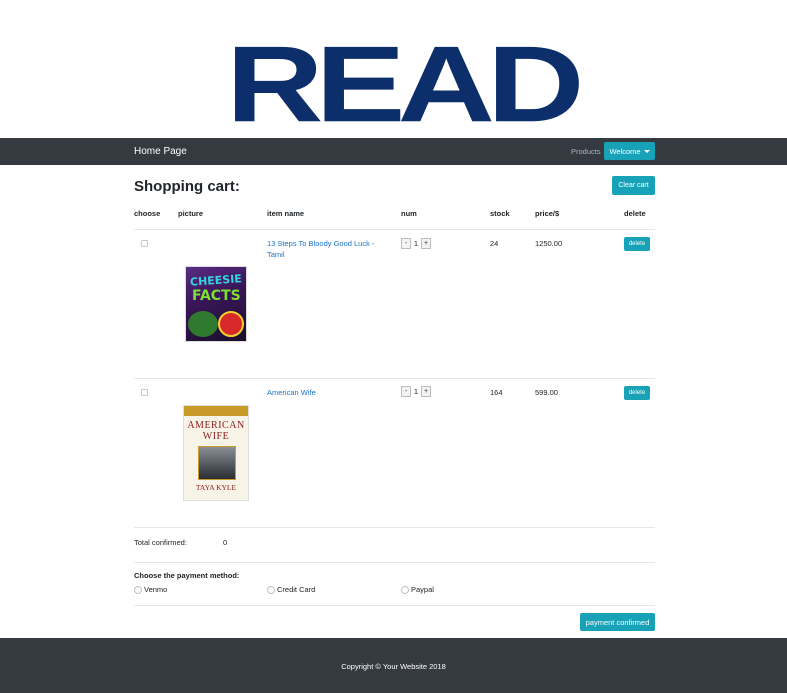 The width and height of the screenshot is (787, 693). I want to click on footer: Copyright © Your Website 2018, so click(393, 665).